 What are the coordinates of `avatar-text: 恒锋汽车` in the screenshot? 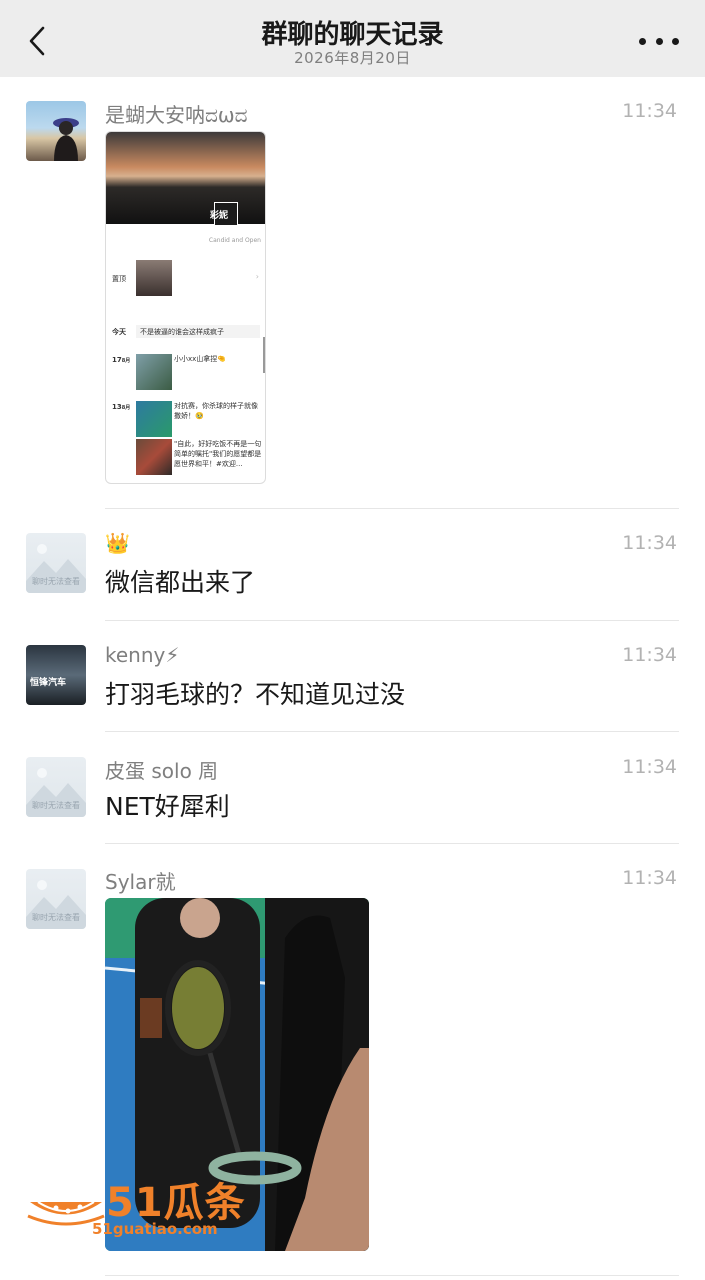 It's located at (48, 683).